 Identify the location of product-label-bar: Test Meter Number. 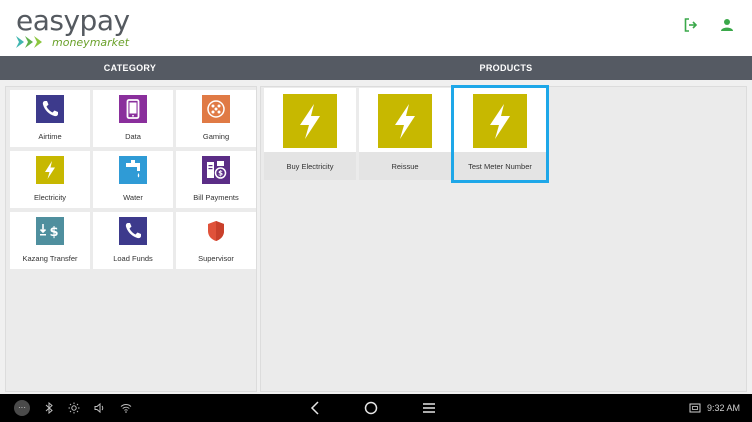
(500, 166).